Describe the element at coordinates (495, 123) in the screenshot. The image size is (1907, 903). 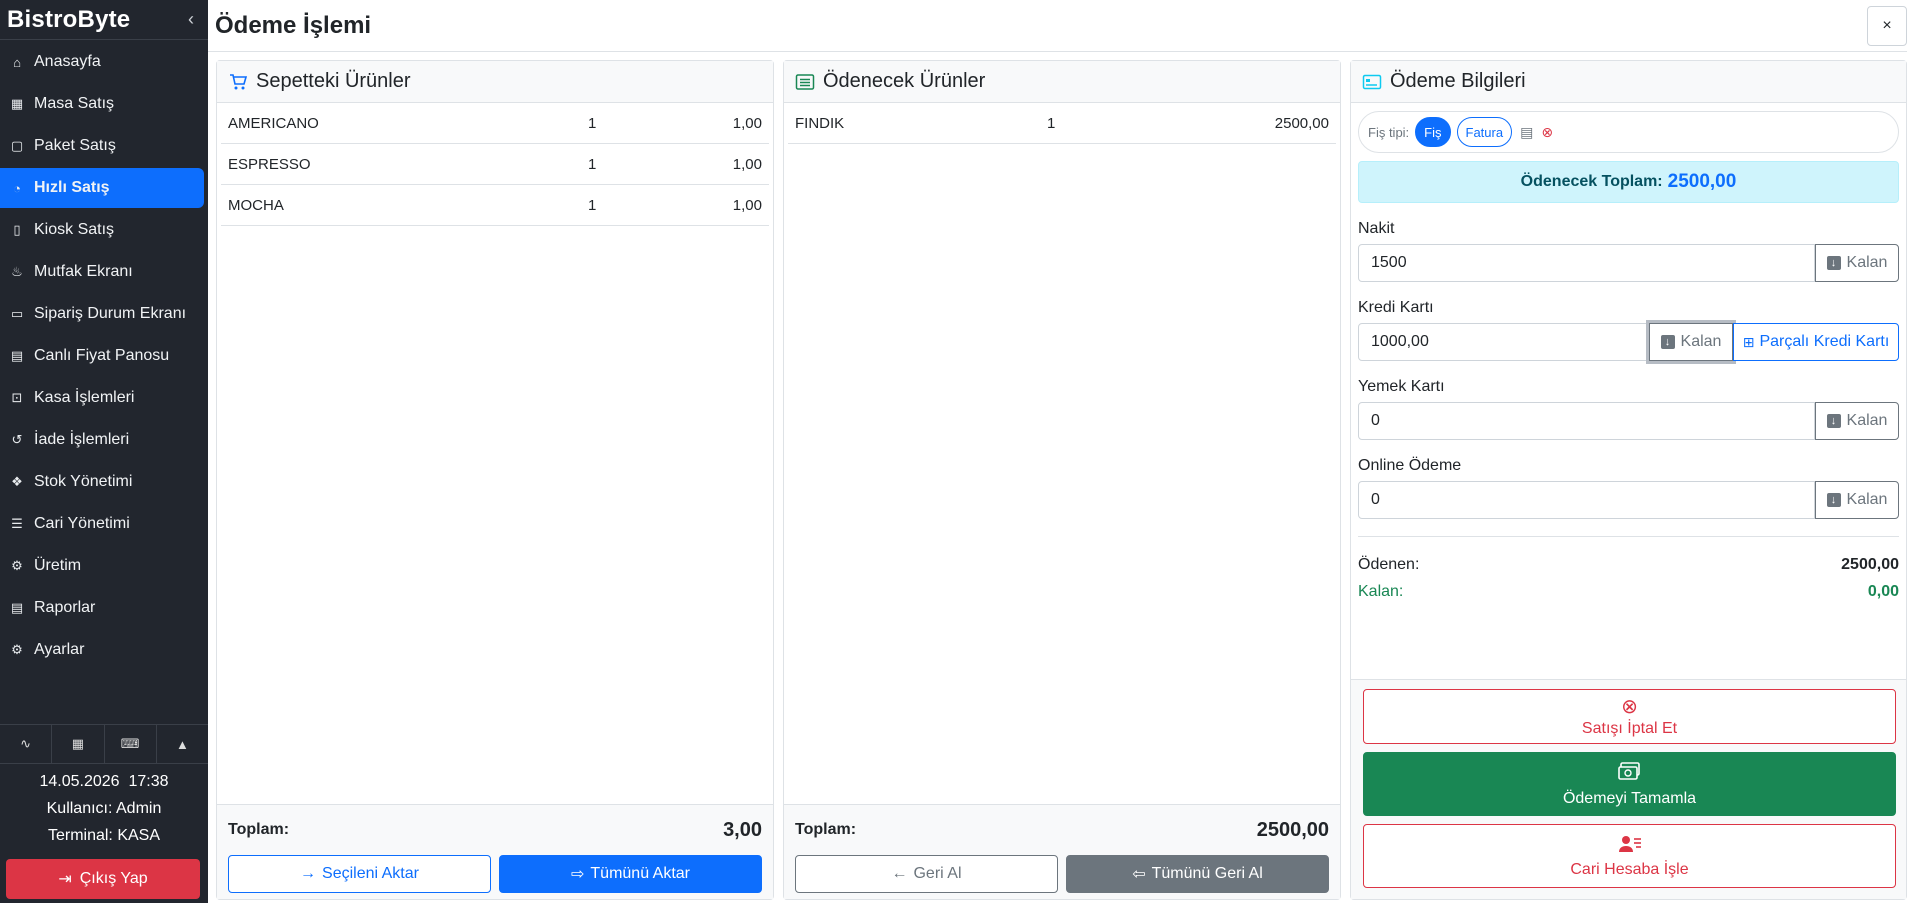
I see `cart-row: AMERICANO 1 1,00` at that location.